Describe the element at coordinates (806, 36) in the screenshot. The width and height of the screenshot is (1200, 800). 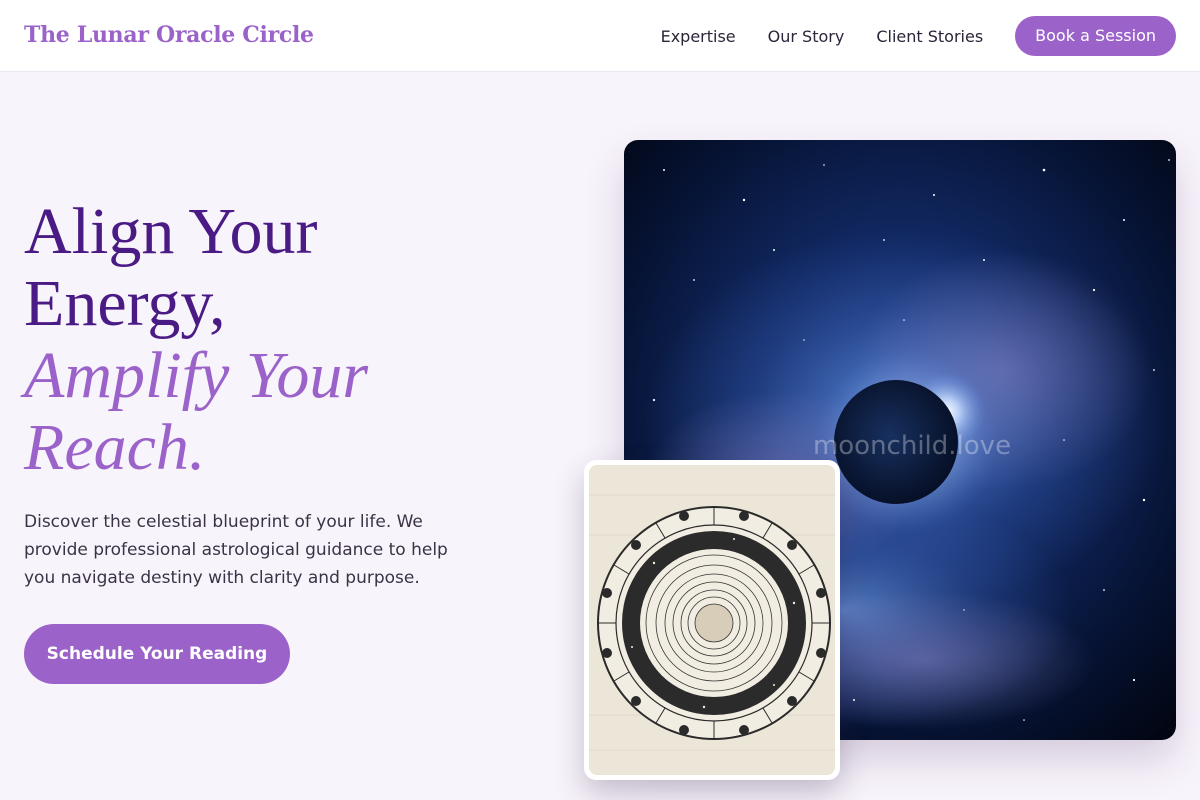
I see `nav-our-story: Our Story` at that location.